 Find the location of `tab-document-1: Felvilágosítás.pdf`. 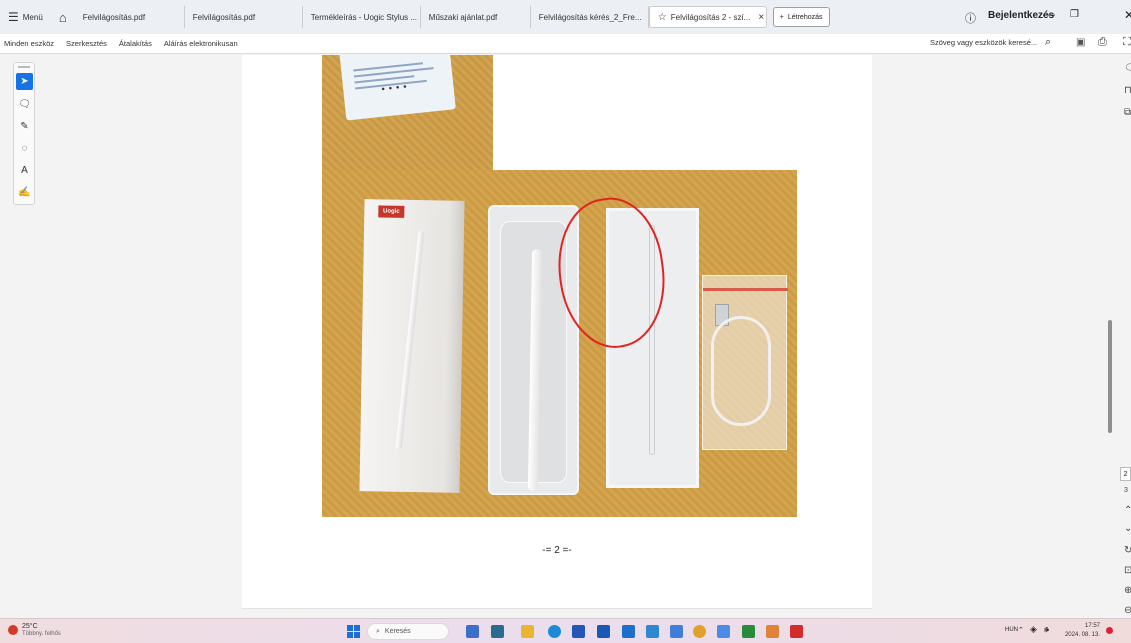

tab-document-1: Felvilágosítás.pdf is located at coordinates (130, 17).